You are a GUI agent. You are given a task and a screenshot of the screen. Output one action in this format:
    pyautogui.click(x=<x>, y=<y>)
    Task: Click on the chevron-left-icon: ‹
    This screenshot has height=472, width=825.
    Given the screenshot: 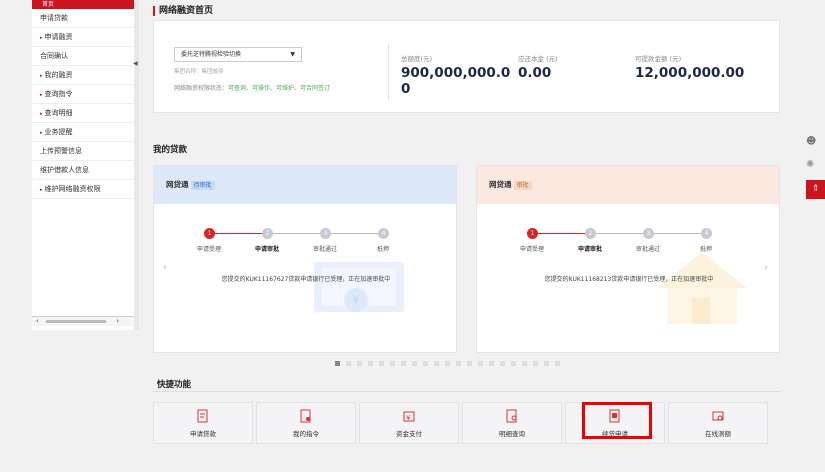 What is the action you would take?
    pyautogui.click(x=37, y=321)
    